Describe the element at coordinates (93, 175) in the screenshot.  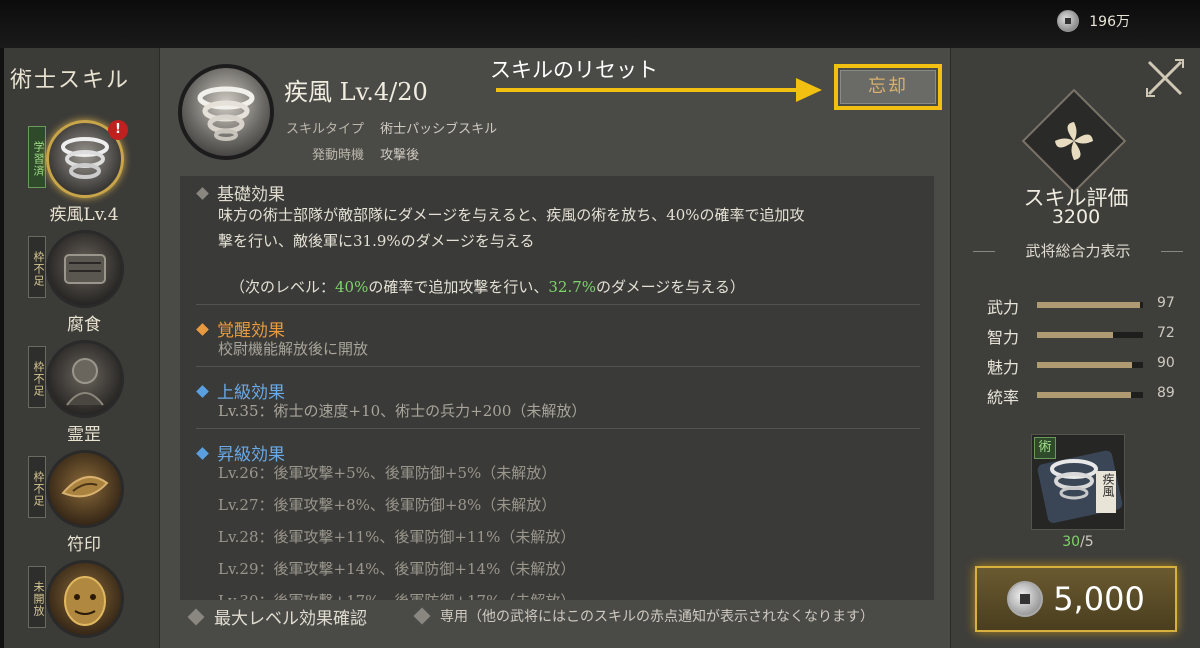
I see `sidebar-item-whirlwind: 学習済 ! 疾風Lv.4` at that location.